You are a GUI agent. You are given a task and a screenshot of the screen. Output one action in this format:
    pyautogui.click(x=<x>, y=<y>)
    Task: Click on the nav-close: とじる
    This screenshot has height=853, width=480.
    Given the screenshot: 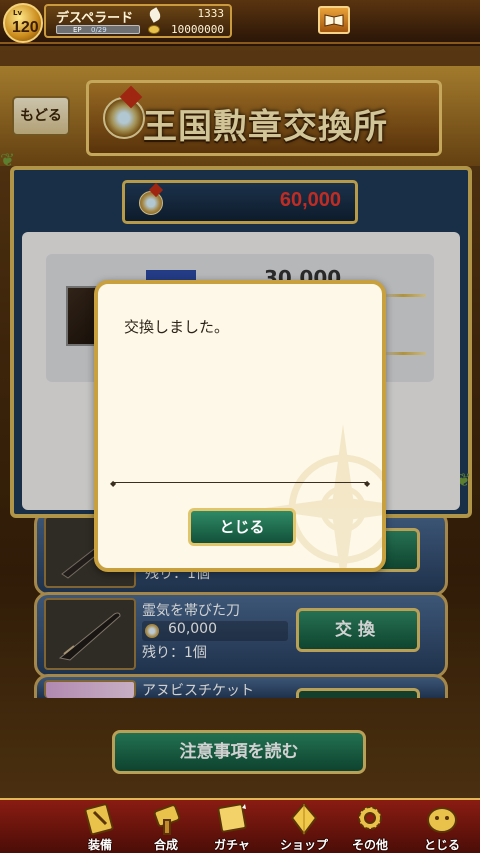 What is the action you would take?
    pyautogui.click(x=442, y=827)
    